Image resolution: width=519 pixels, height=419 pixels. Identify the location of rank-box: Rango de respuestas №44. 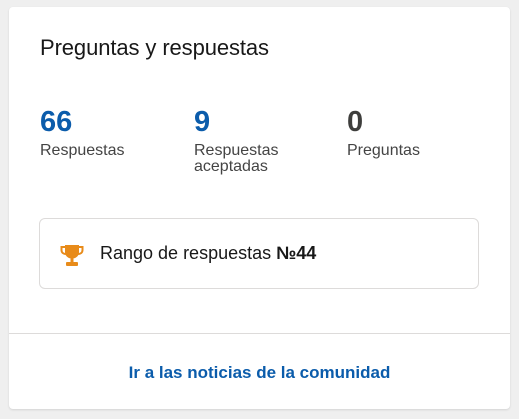
(259, 253).